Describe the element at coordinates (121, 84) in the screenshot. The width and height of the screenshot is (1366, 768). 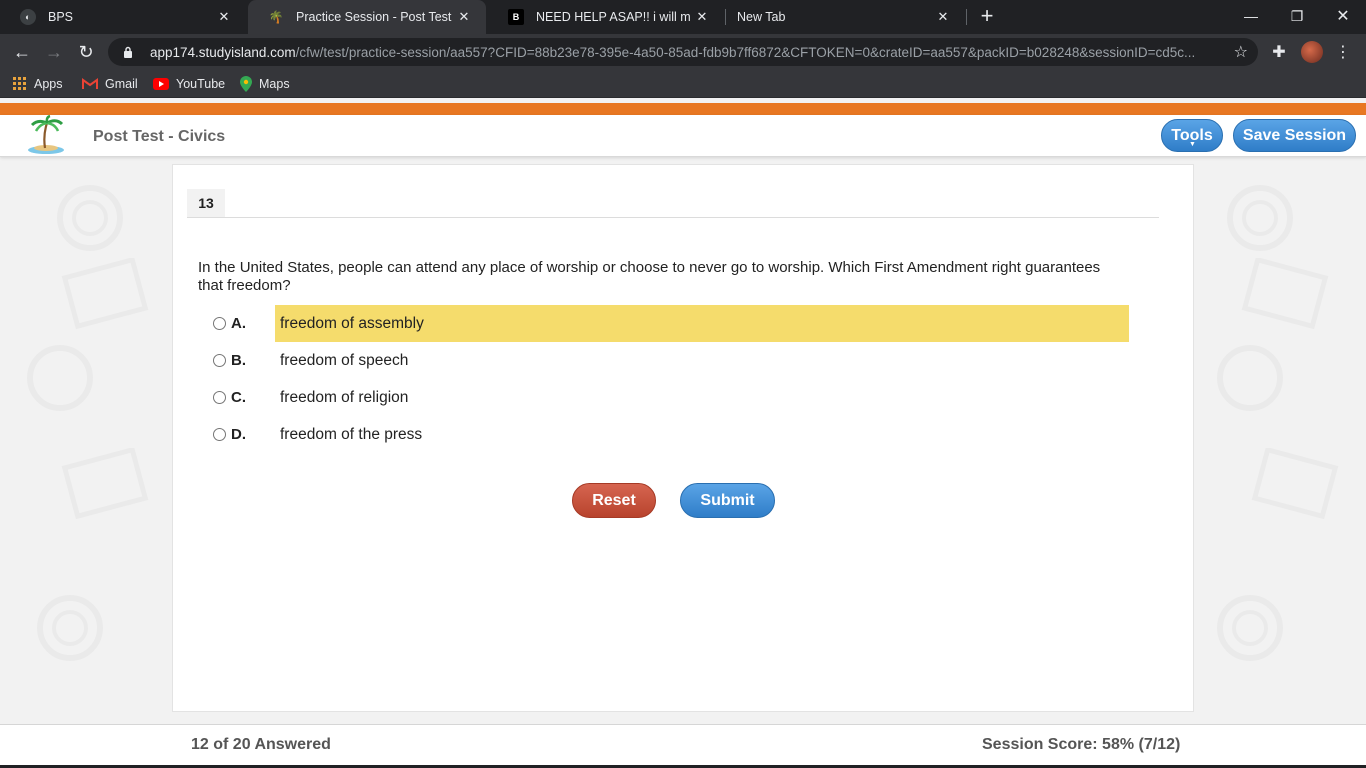
I see `bookmark-label: Gmail` at that location.